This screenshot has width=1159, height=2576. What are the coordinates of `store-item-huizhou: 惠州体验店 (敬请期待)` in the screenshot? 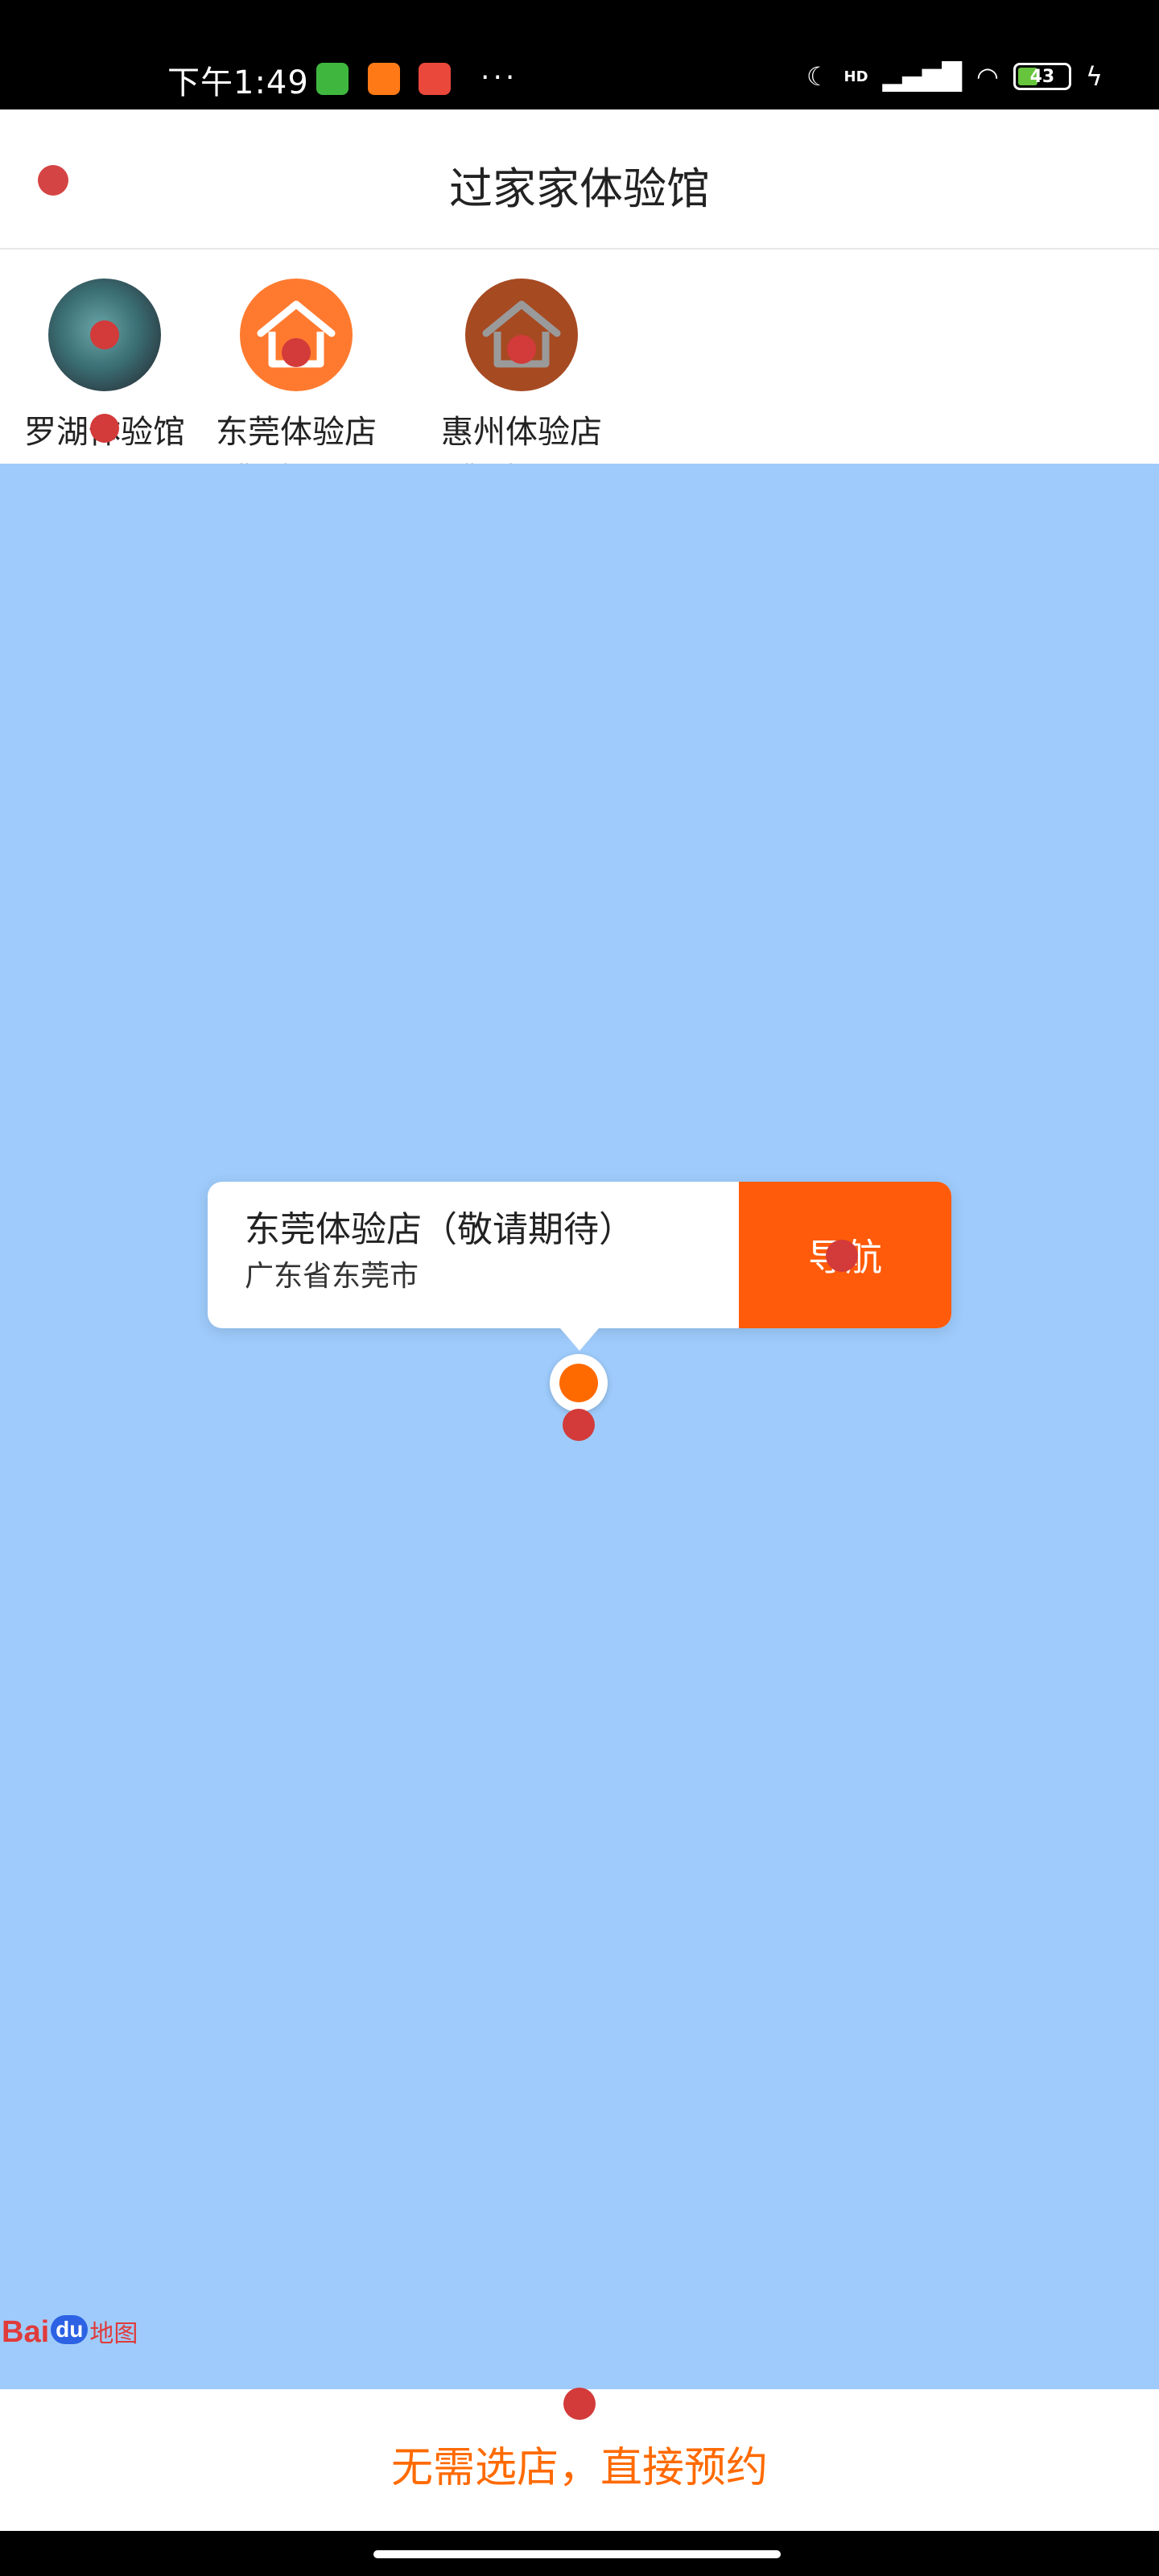 It's located at (522, 371).